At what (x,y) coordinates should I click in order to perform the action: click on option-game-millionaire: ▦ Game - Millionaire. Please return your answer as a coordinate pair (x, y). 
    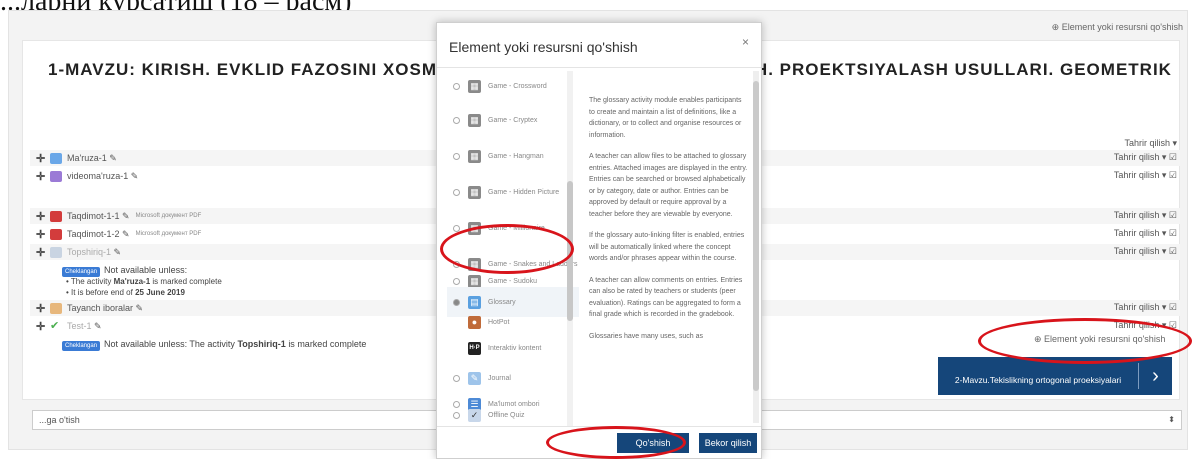
    Looking at the image, I should click on (513, 228).